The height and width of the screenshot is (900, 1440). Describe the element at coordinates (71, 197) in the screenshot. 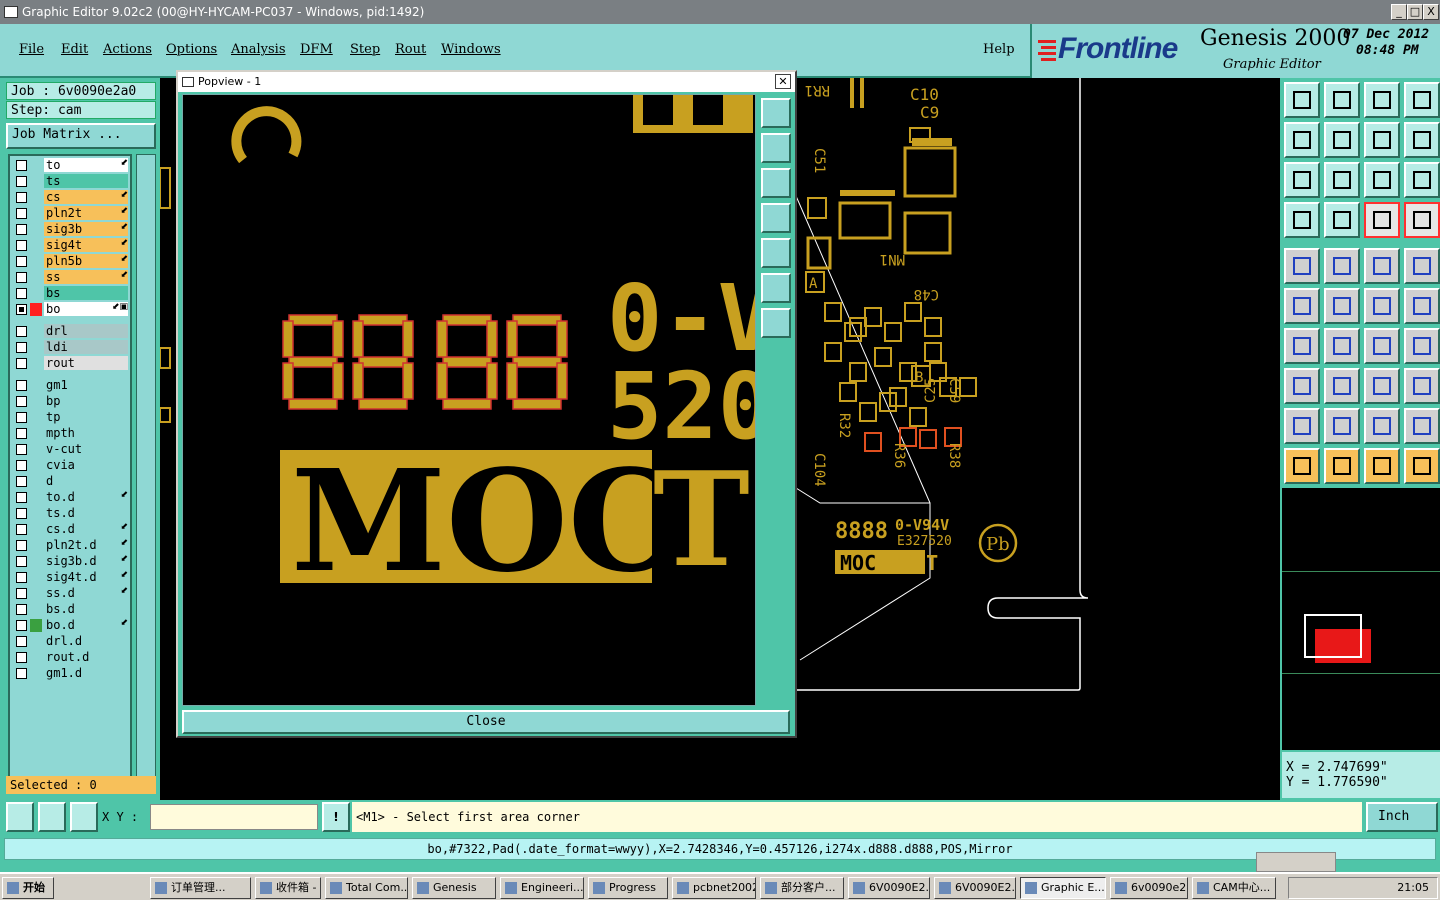

I see `layer-row-cs: cs ⬋` at that location.